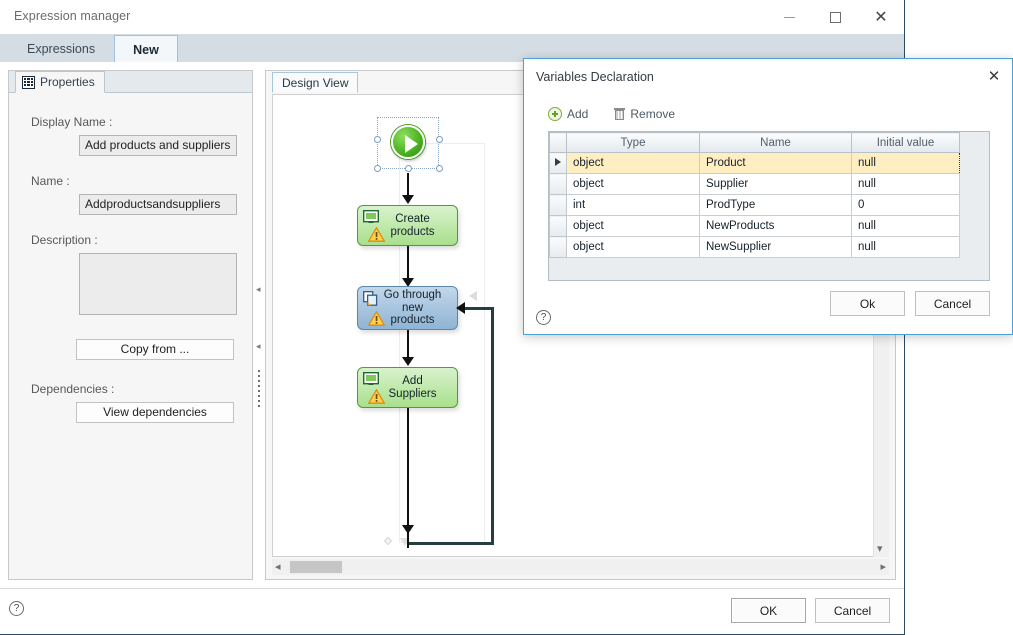  I want to click on window-controls: ✕, so click(835, 17).